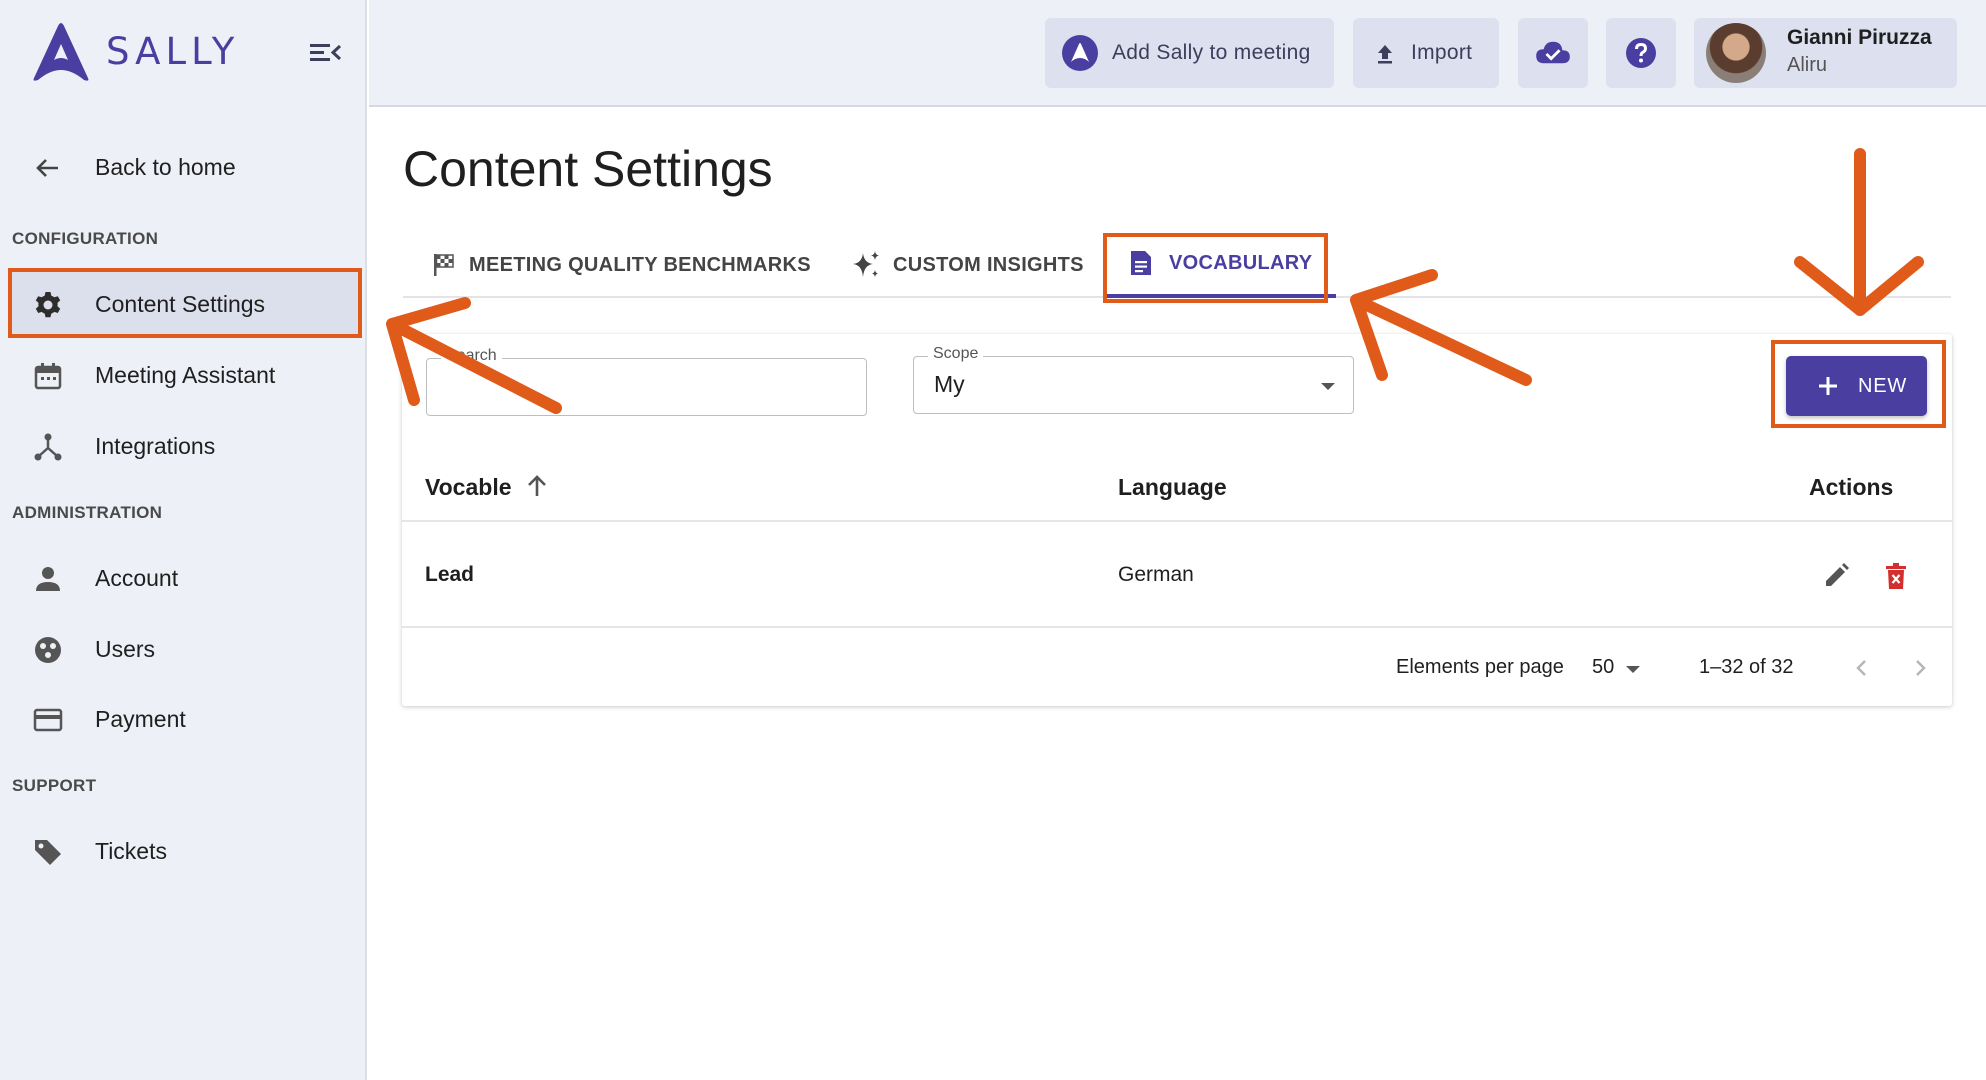  I want to click on add-sally-label: Add Sally to meeting, so click(1211, 52).